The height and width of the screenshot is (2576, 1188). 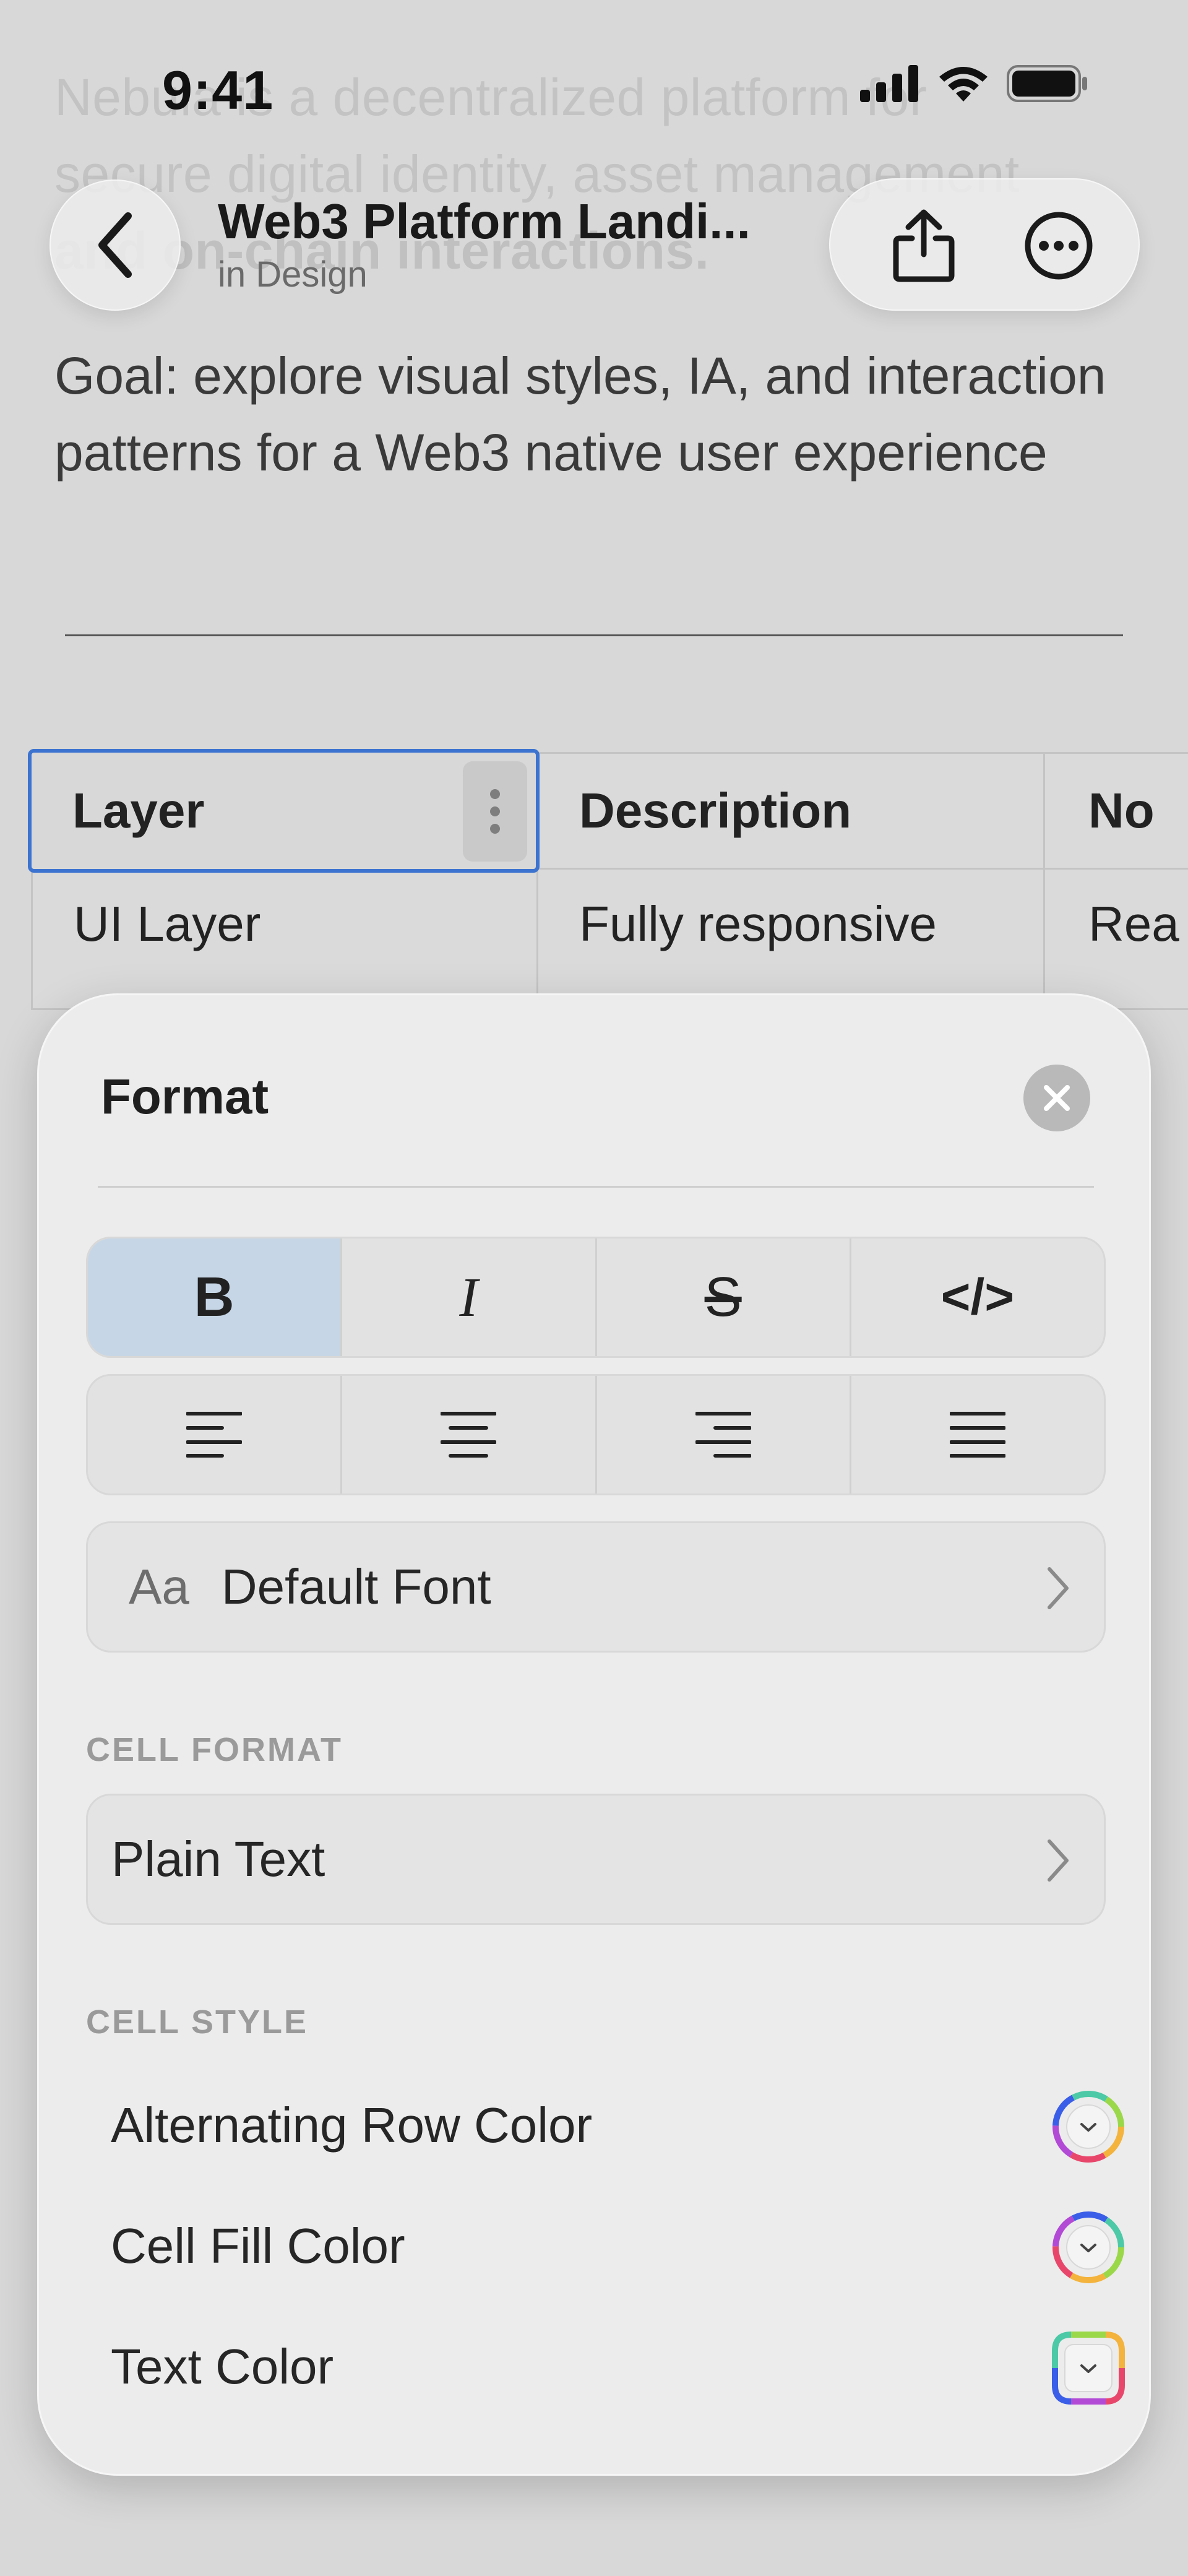 I want to click on cell-style-caption: CELL STYLE, so click(x=197, y=2022).